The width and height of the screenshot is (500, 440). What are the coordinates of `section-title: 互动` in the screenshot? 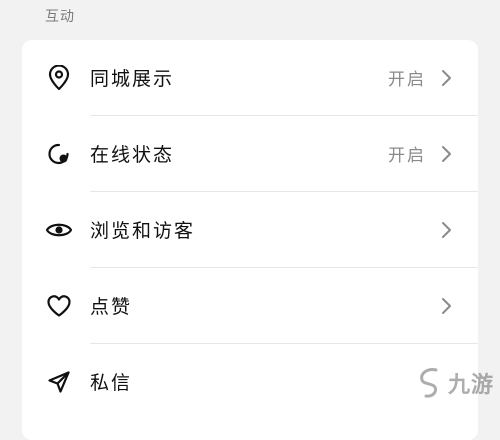 It's located at (60, 17).